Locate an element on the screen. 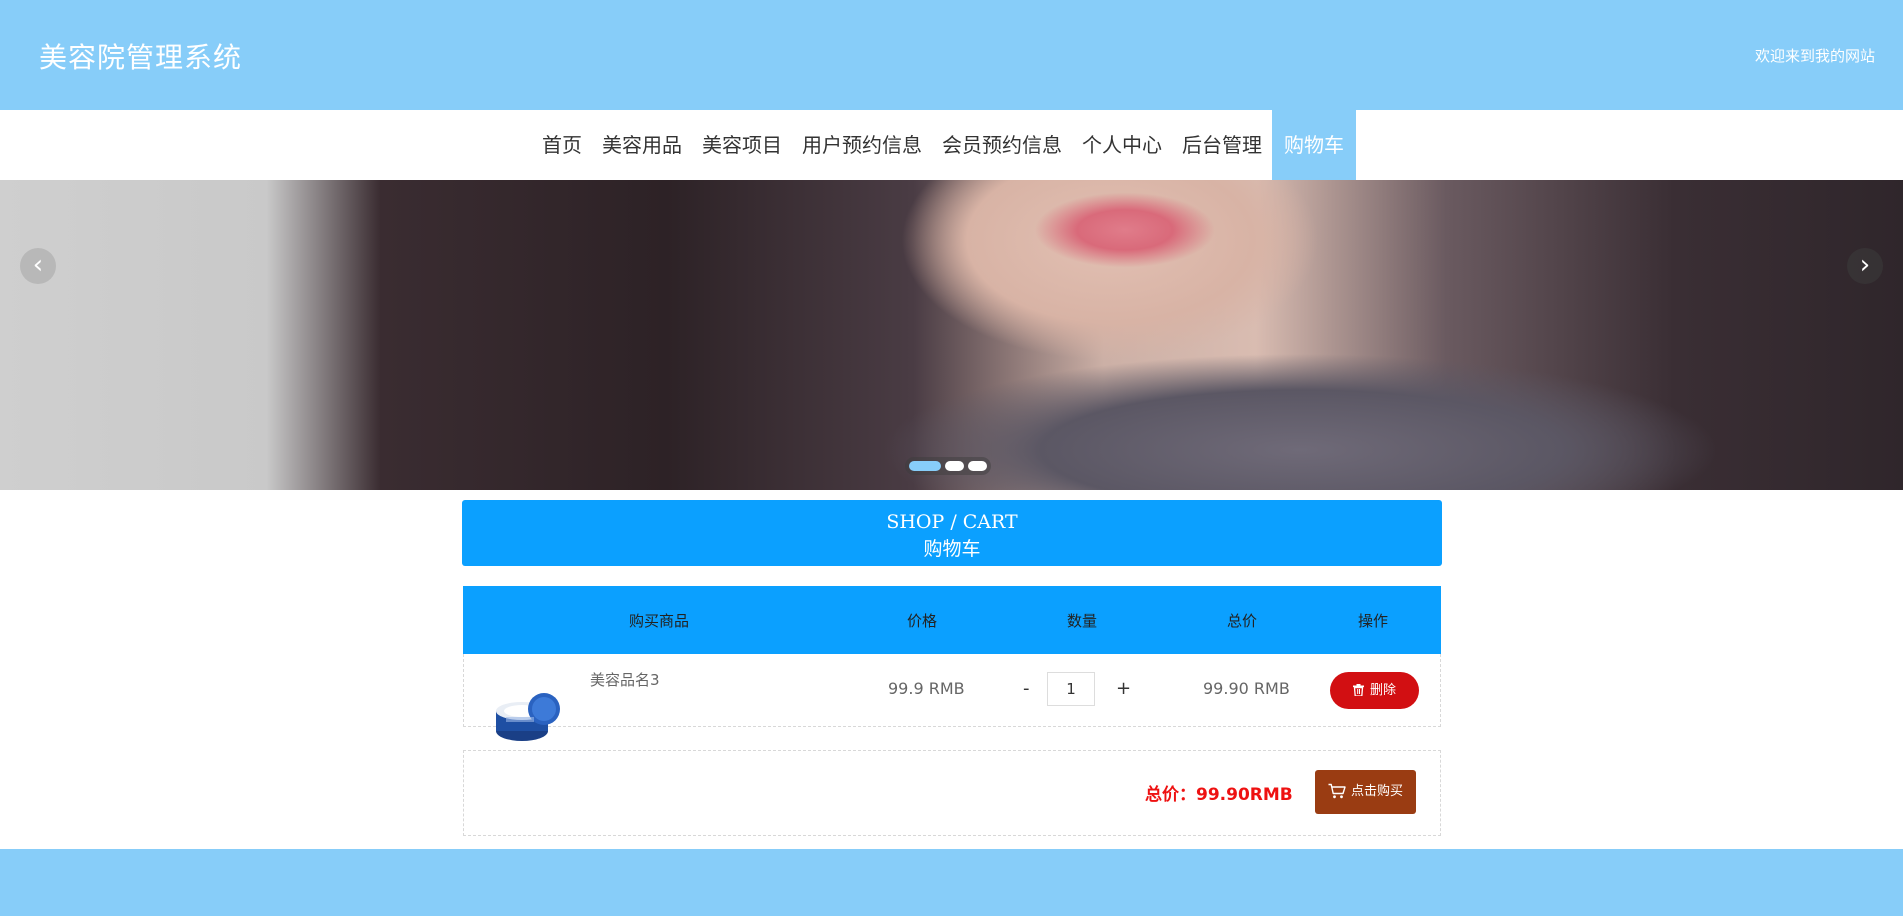 The width and height of the screenshot is (1903, 916). cart-summary: 总价：99.90RMB 点击购买 is located at coordinates (952, 793).